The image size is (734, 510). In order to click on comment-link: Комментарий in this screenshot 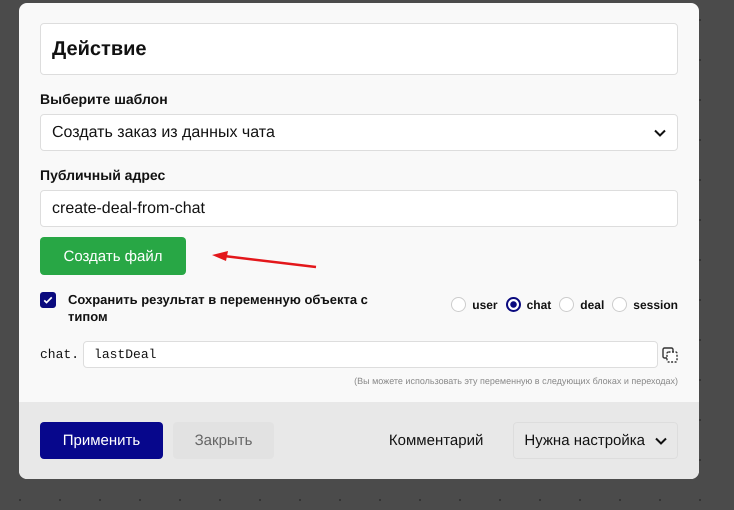, I will do `click(436, 440)`.